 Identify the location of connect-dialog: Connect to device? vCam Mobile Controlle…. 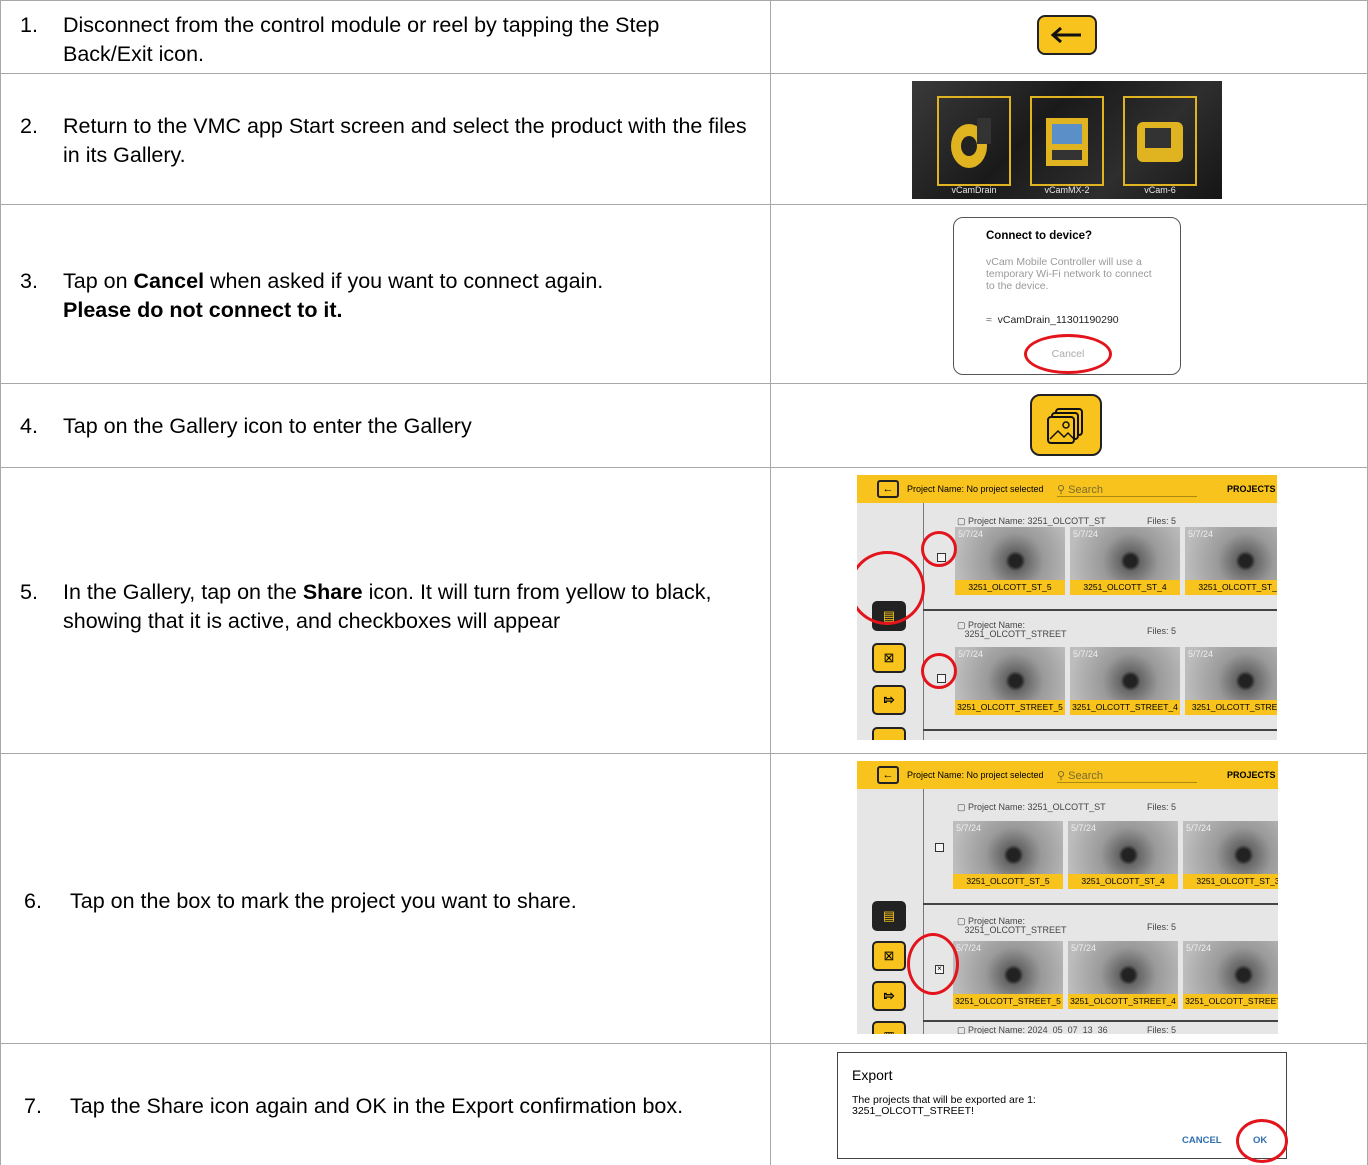
(1067, 296).